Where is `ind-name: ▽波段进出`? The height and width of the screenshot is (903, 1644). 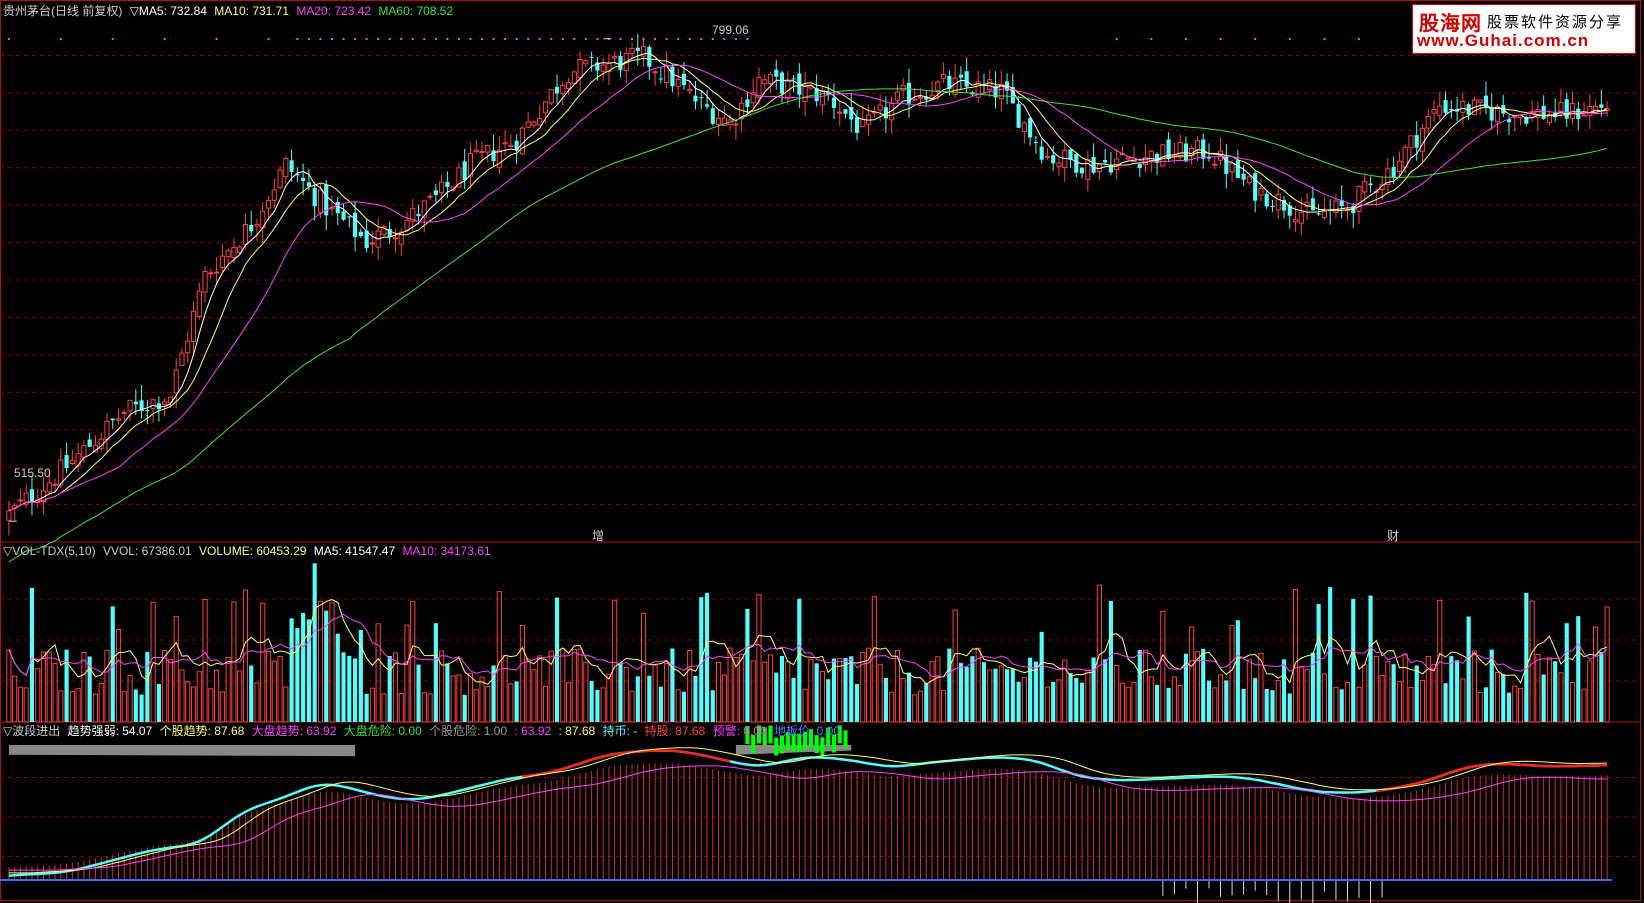
ind-name: ▽波段进出 is located at coordinates (32, 731).